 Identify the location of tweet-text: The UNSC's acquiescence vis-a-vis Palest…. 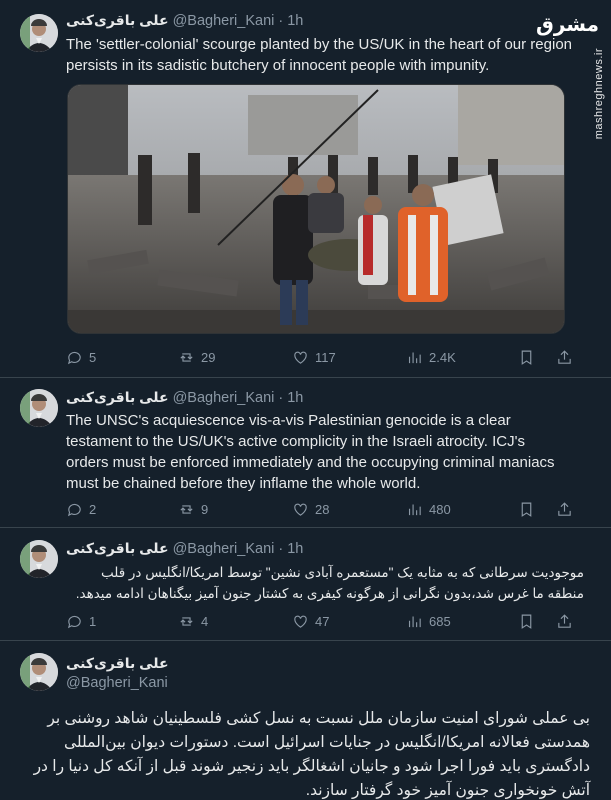
(310, 452).